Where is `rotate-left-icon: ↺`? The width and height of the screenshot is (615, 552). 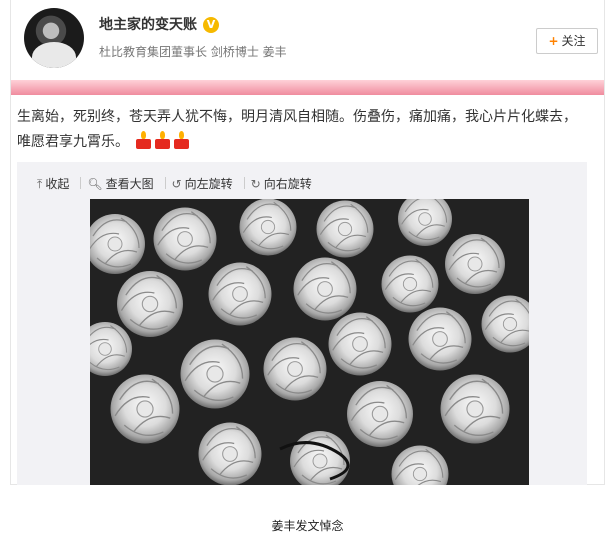
rotate-left-icon: ↺ is located at coordinates (176, 184).